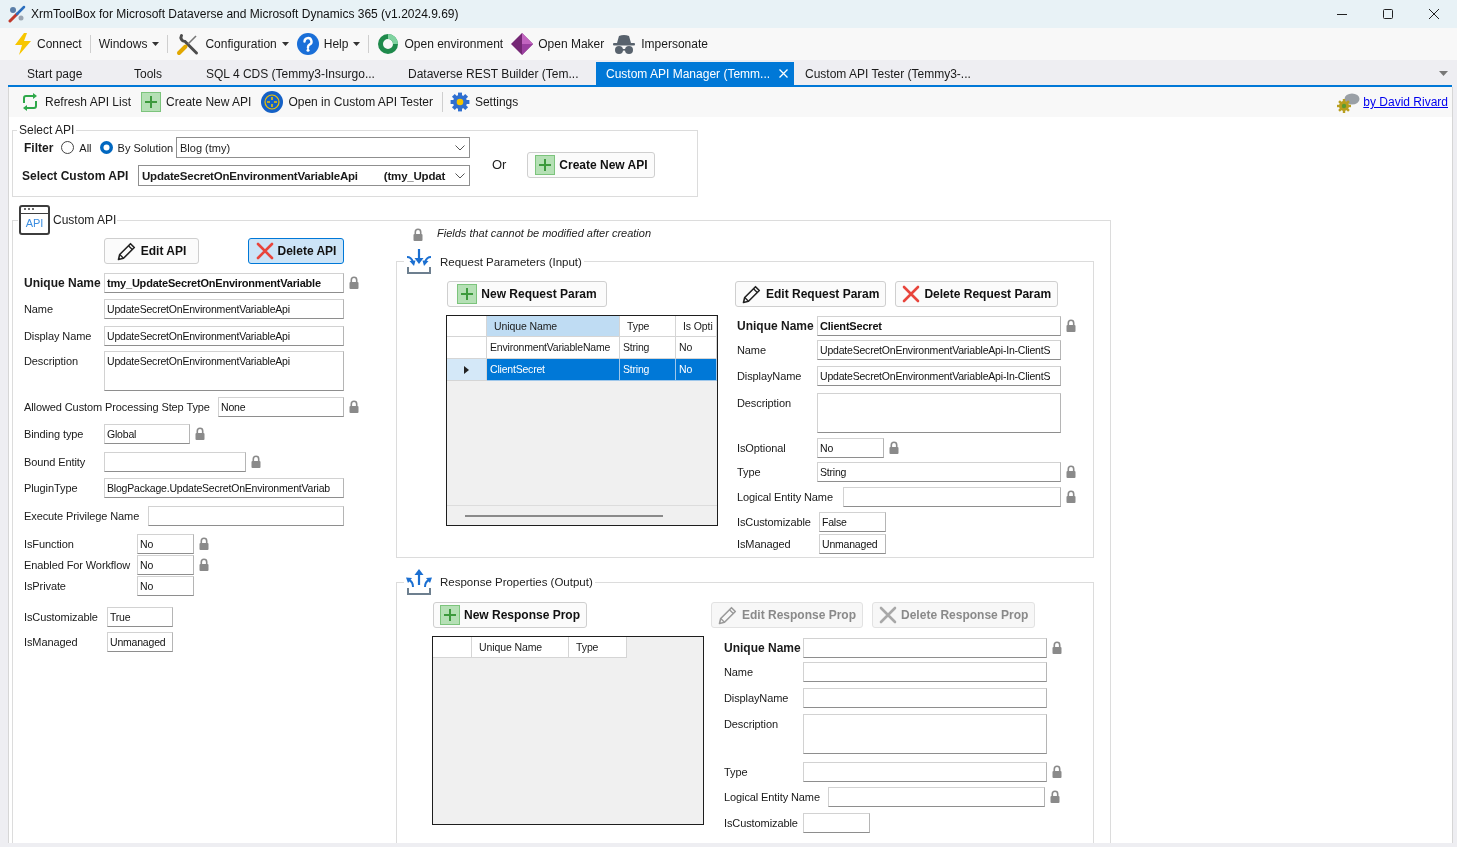 This screenshot has width=1457, height=847. What do you see at coordinates (527, 294) in the screenshot?
I see `add-button: New Request Param` at bounding box center [527, 294].